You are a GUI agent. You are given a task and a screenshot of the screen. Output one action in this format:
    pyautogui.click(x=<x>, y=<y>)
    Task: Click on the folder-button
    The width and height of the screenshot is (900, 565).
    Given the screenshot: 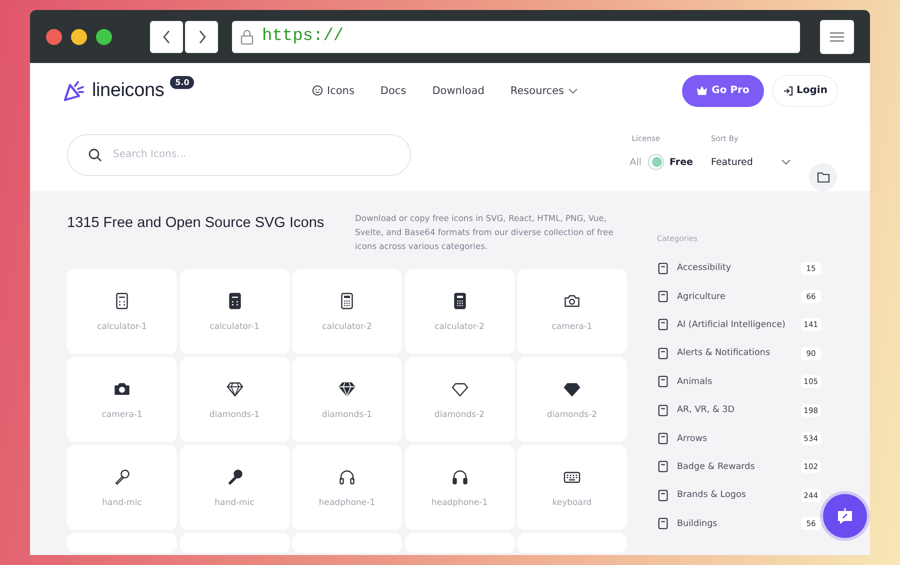 What is the action you would take?
    pyautogui.click(x=823, y=177)
    